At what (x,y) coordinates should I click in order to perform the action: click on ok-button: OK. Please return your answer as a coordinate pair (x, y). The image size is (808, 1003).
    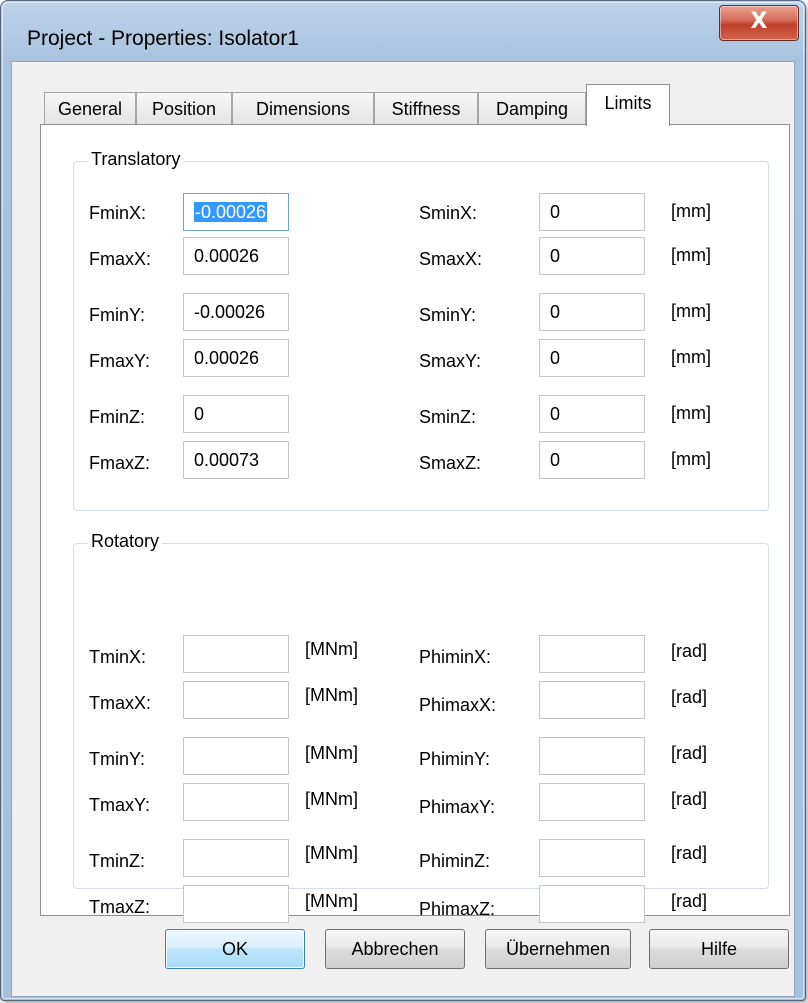
    Looking at the image, I should click on (235, 949).